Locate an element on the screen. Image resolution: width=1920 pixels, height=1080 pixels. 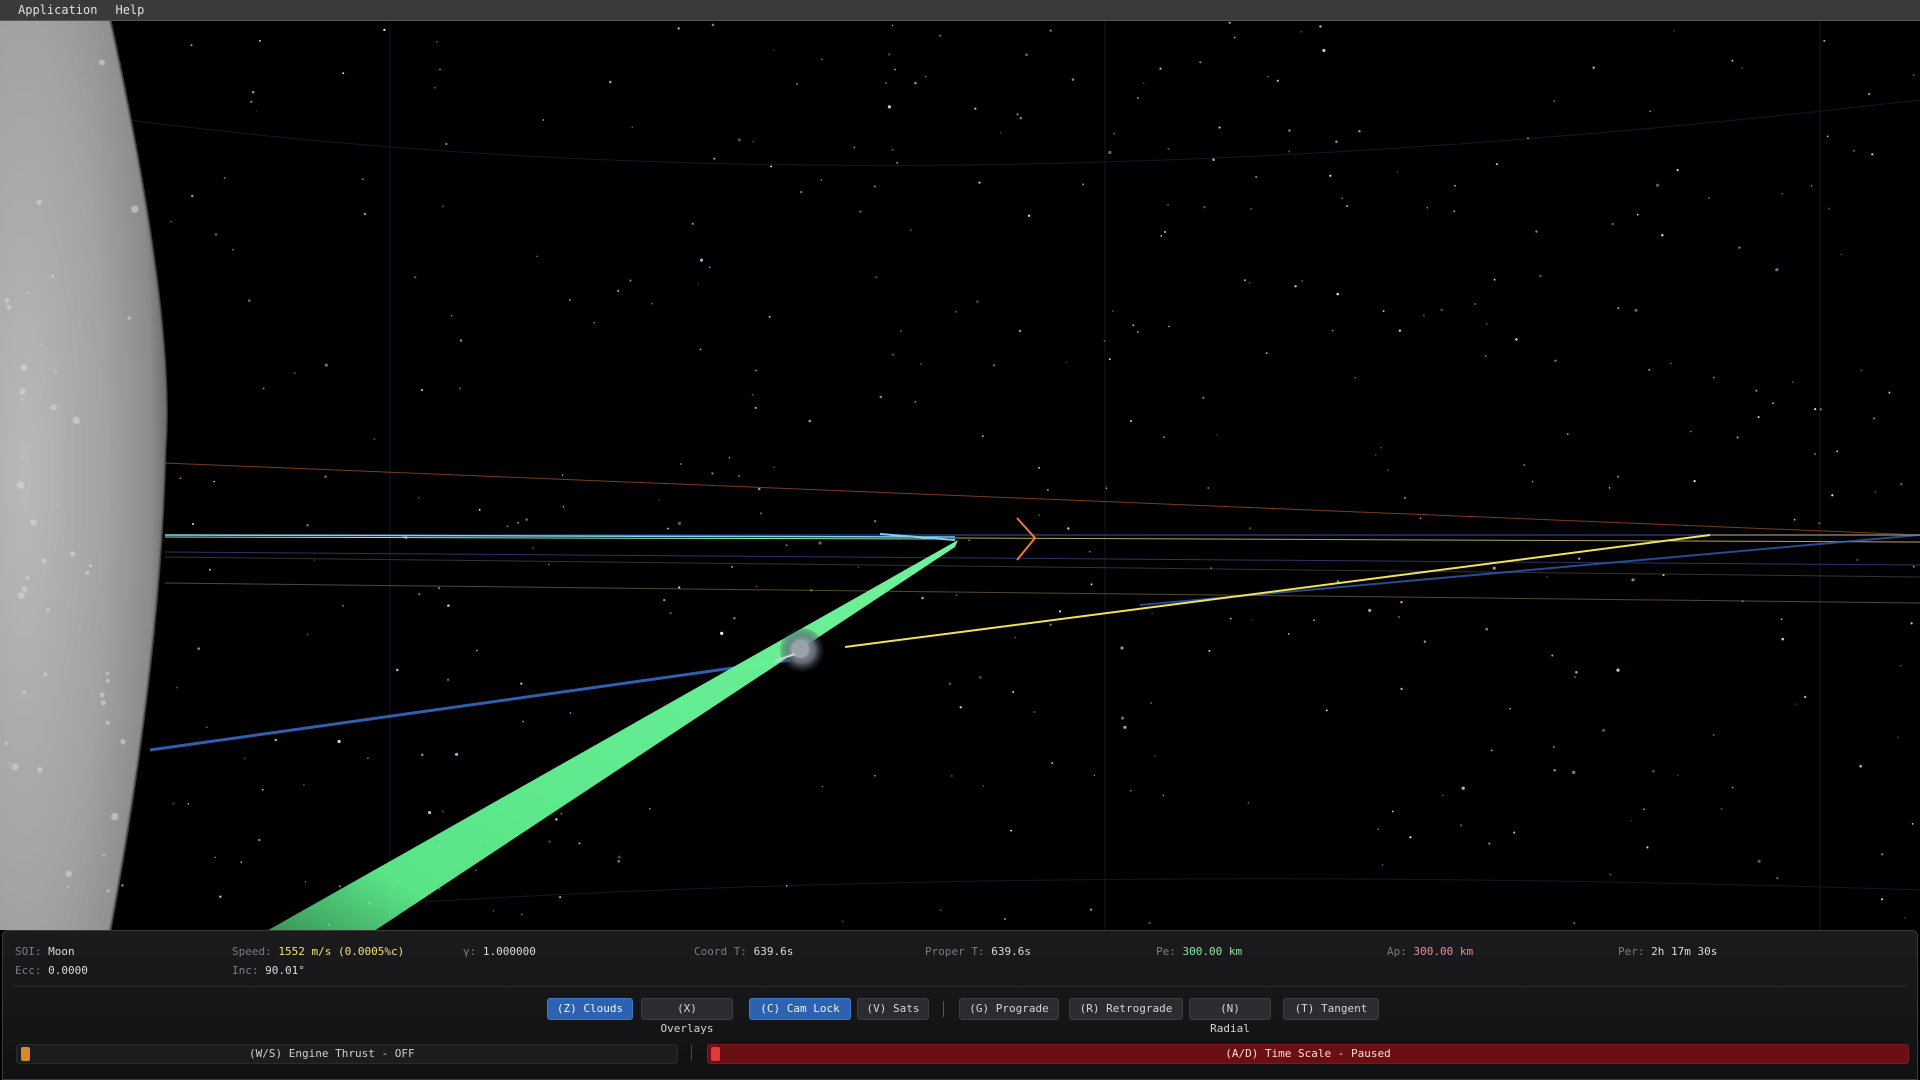
menu-help: Help is located at coordinates (129, 10).